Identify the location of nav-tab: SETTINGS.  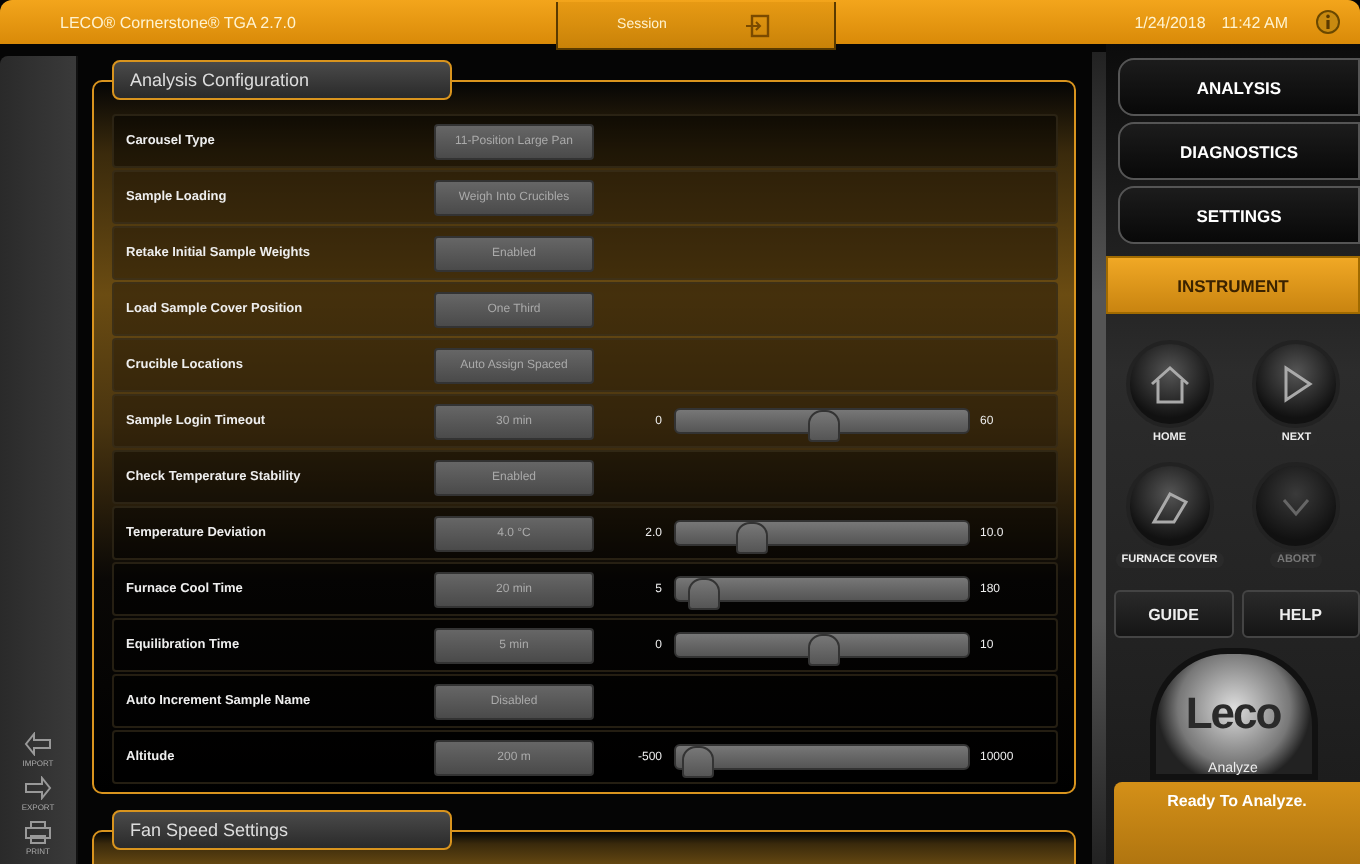
(1239, 215).